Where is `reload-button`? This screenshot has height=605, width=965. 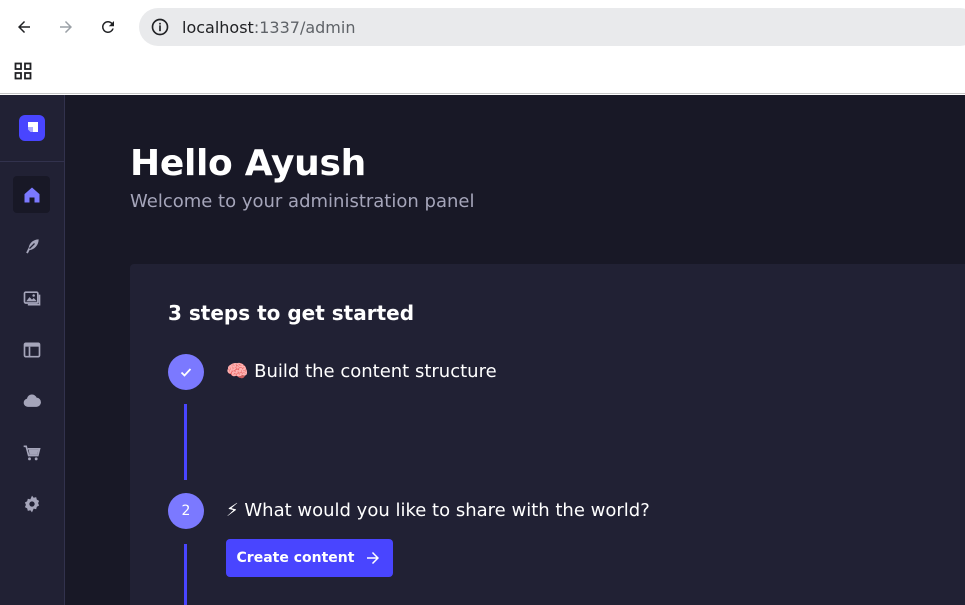 reload-button is located at coordinates (108, 27).